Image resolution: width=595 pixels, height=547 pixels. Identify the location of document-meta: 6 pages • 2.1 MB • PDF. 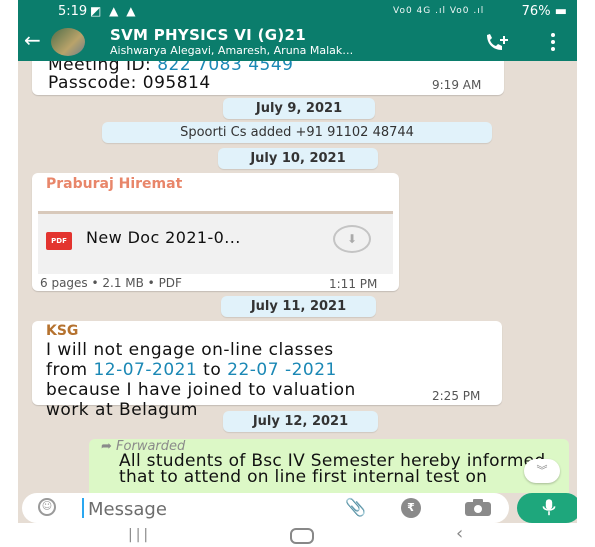
(111, 283).